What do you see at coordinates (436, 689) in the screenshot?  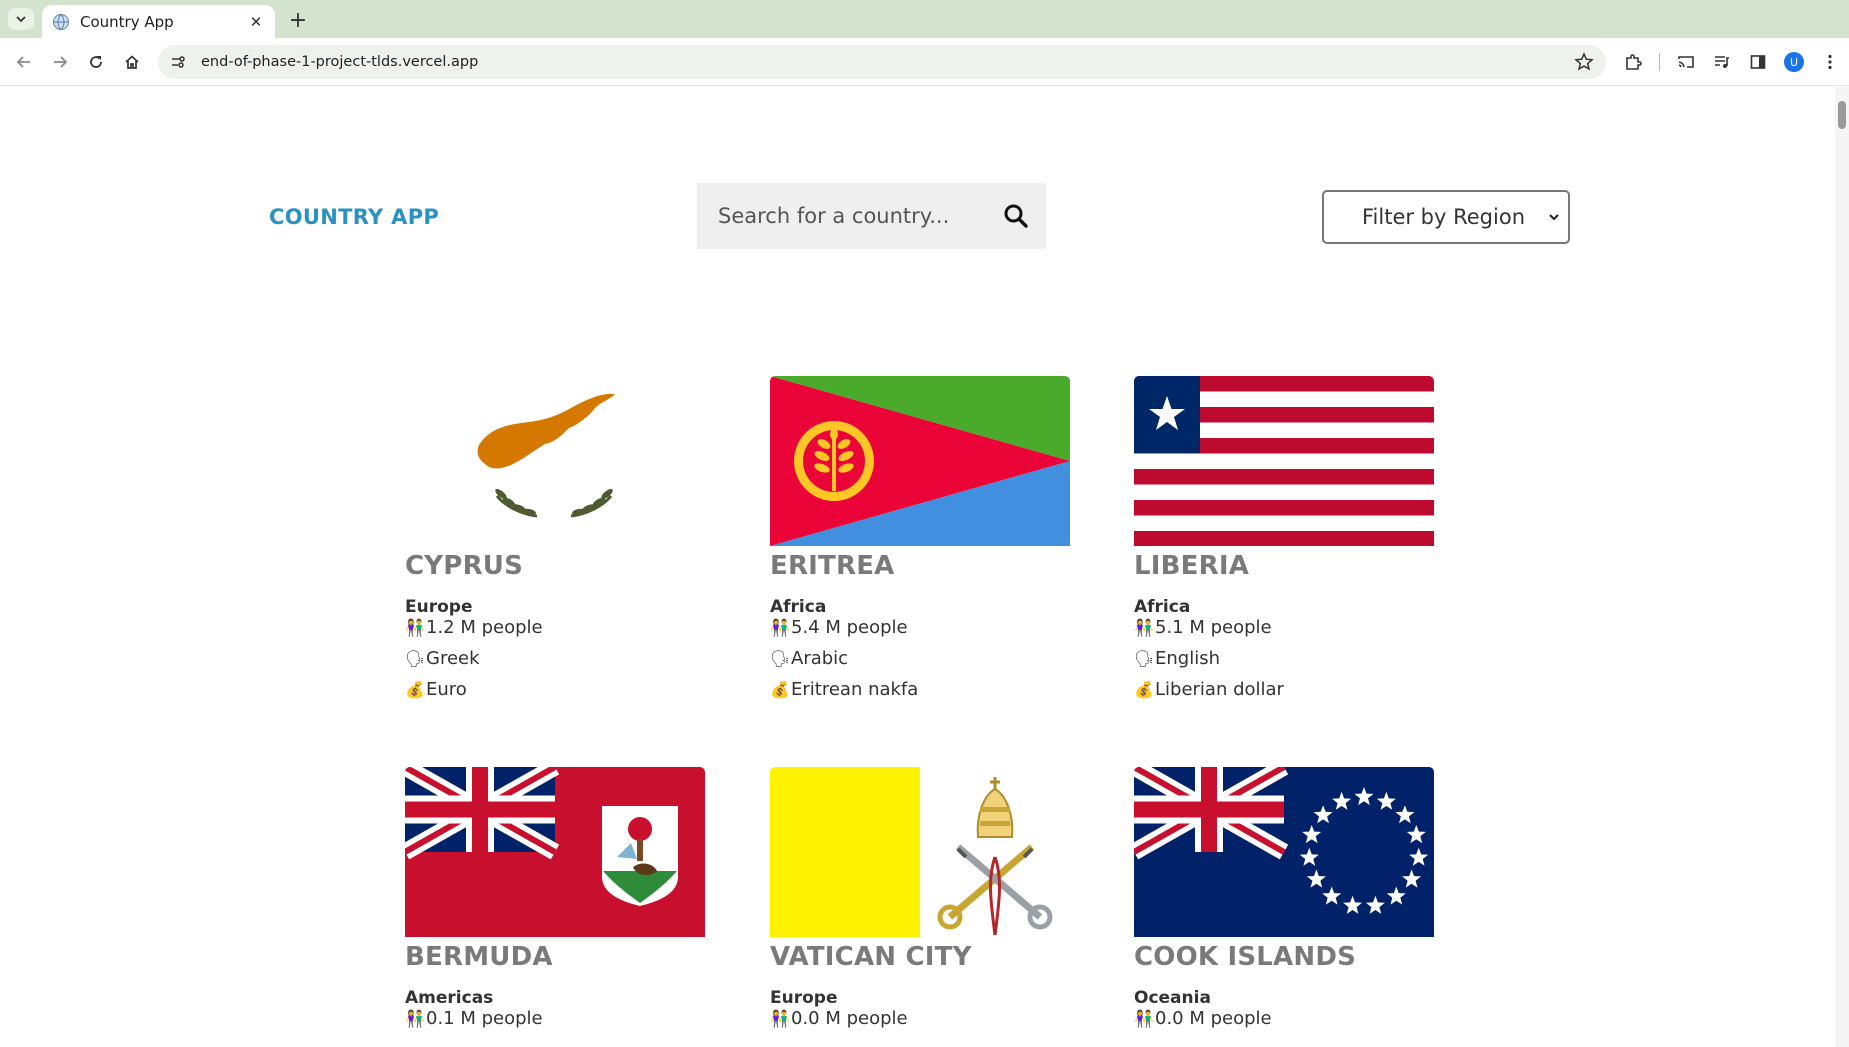 I see `country-currency: 💰Euro` at bounding box center [436, 689].